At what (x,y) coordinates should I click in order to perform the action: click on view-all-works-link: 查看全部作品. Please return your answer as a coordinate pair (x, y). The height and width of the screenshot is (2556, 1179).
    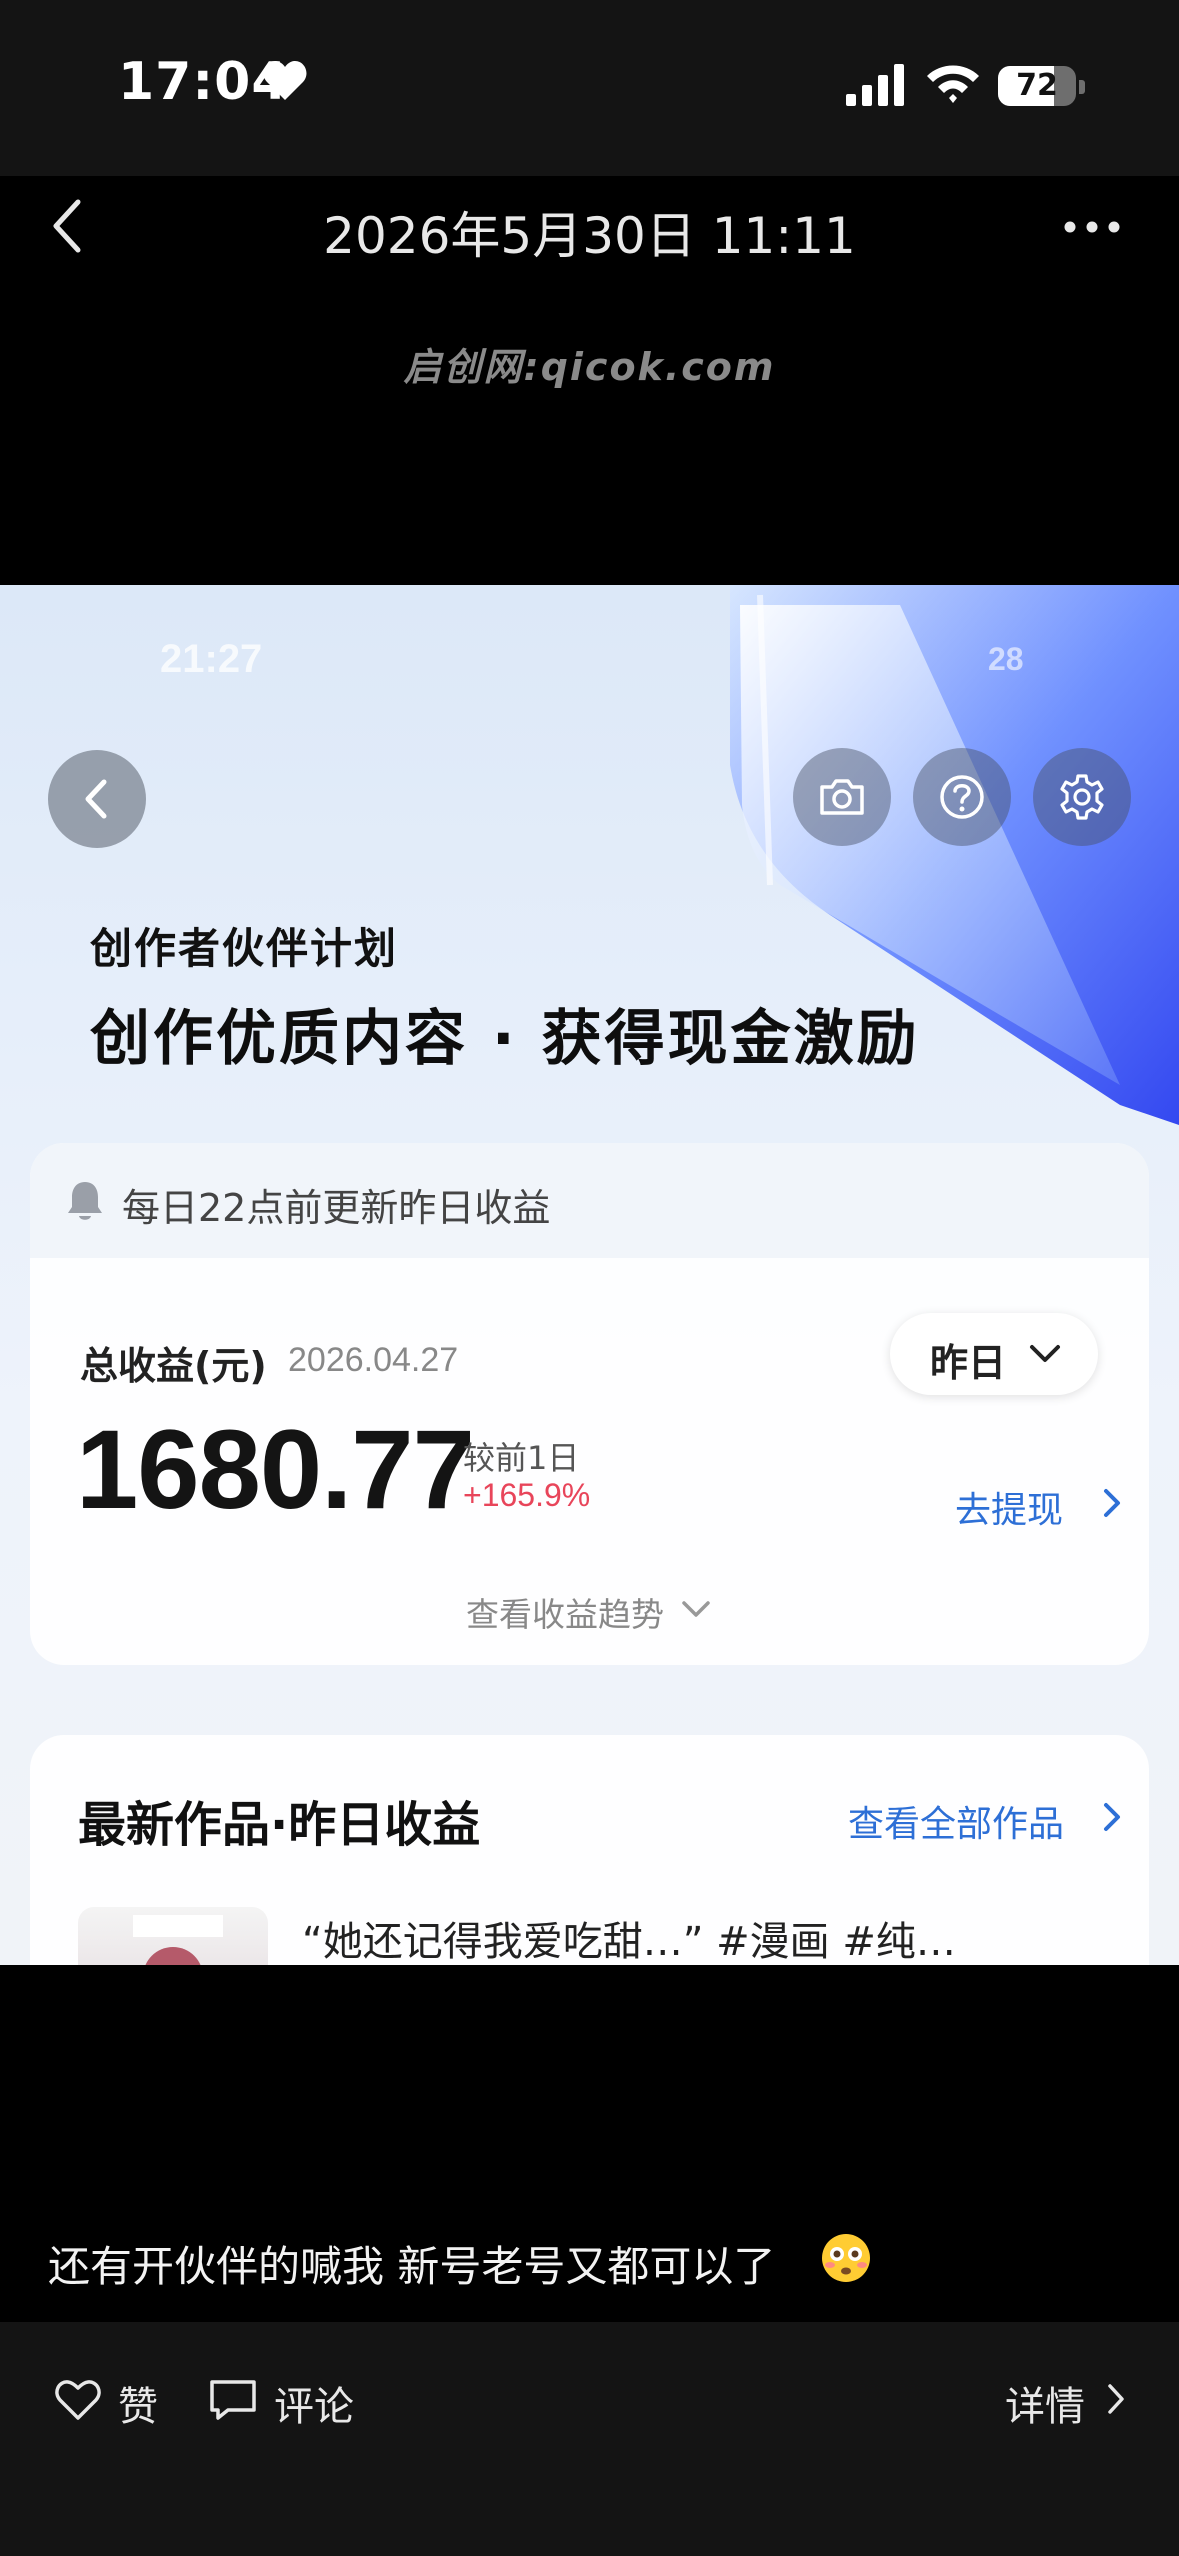
    Looking at the image, I should click on (956, 1821).